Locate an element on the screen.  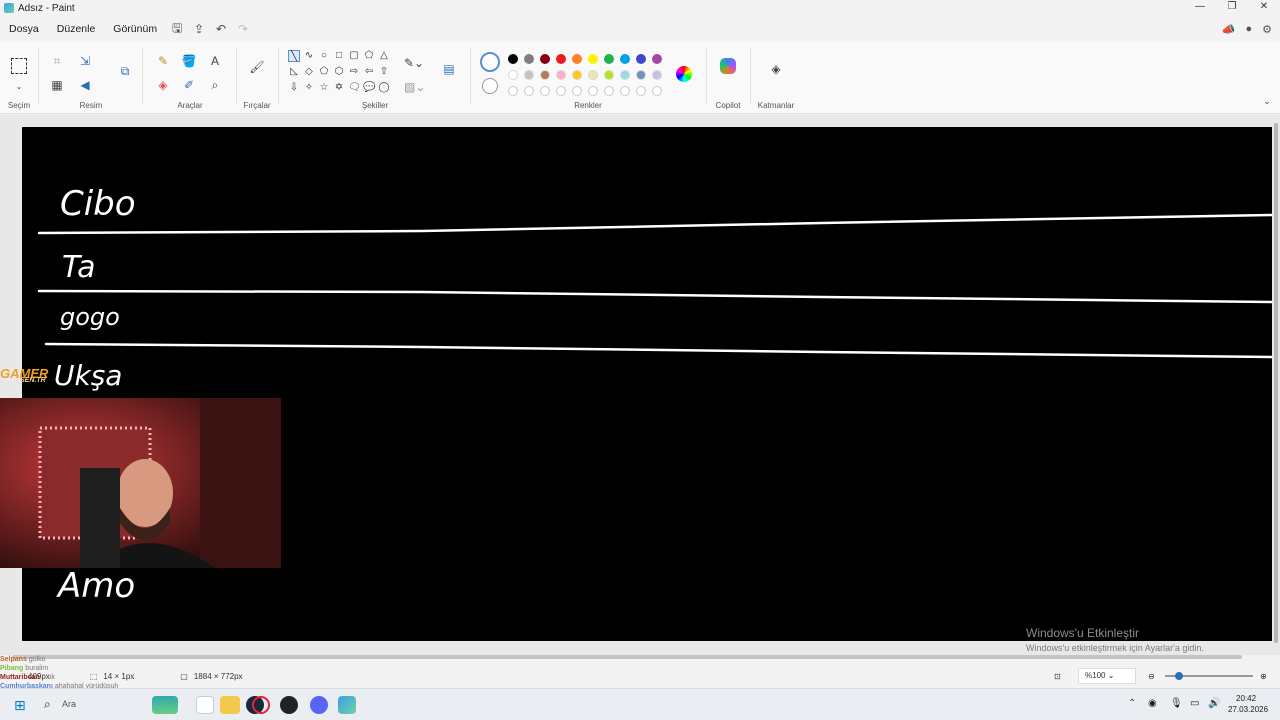
network-tray-icon: ◉ is located at coordinates (1152, 703).